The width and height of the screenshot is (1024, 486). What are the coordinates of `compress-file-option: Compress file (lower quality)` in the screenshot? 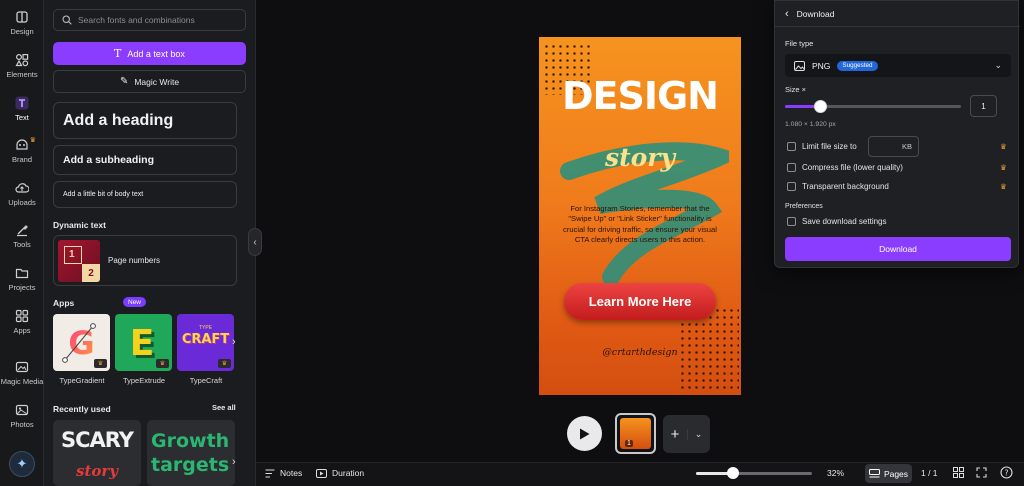 It's located at (845, 167).